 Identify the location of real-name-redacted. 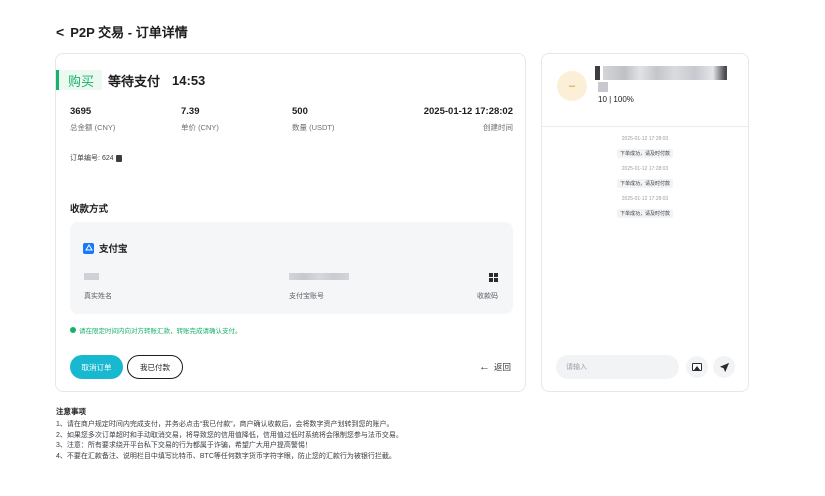
(91, 276).